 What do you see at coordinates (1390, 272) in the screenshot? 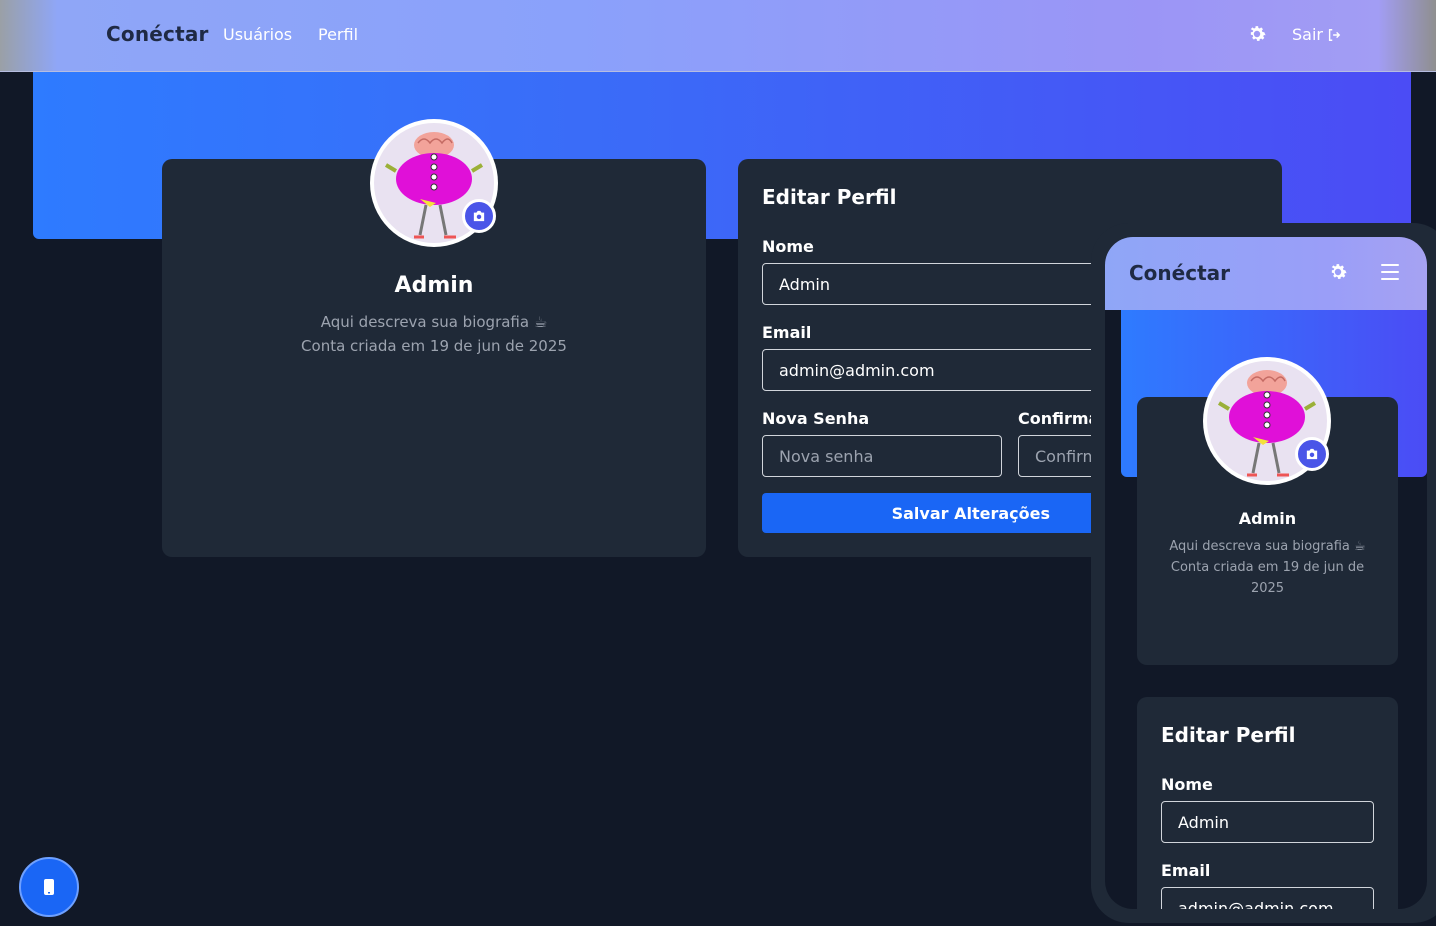
I see `hamburger-icon` at bounding box center [1390, 272].